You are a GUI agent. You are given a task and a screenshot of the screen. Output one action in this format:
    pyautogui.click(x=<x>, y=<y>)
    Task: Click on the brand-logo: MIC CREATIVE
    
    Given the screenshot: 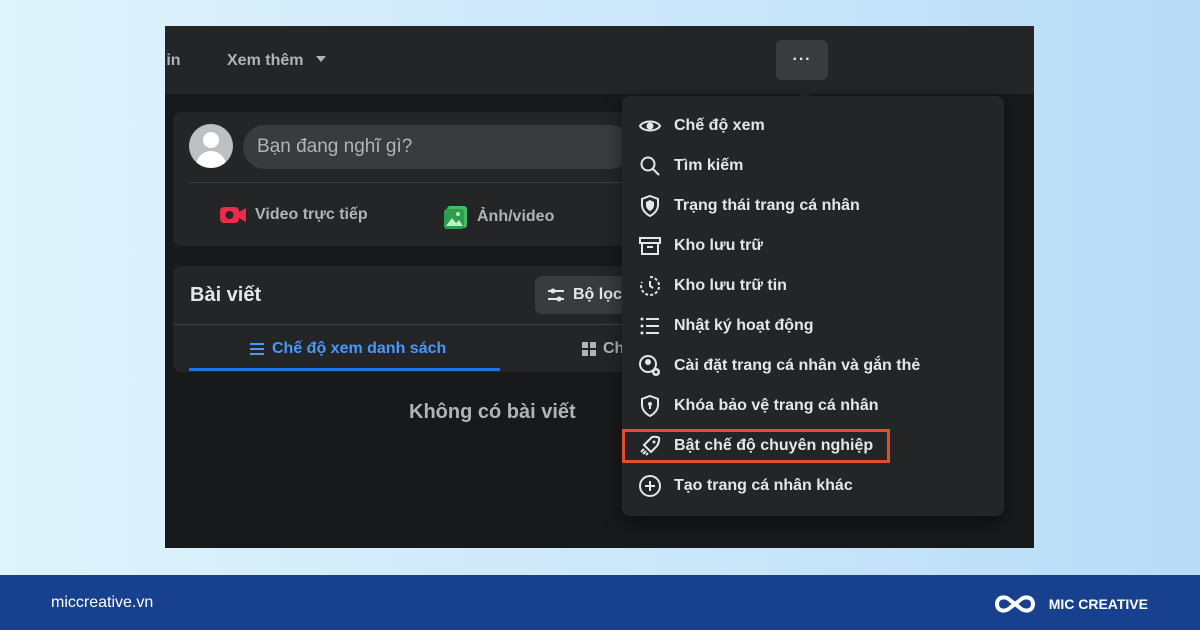 What is the action you would take?
    pyautogui.click(x=1069, y=604)
    